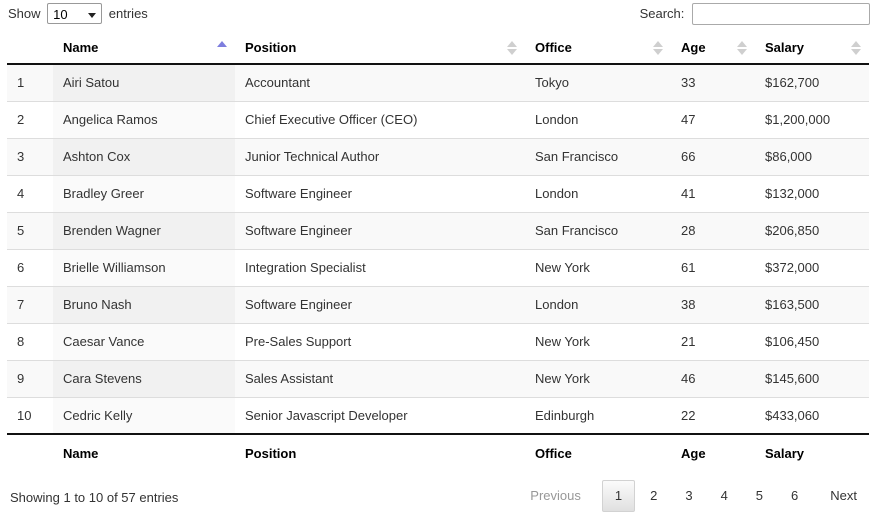  Describe the element at coordinates (713, 48) in the screenshot. I see `column-header-age: Age` at that location.